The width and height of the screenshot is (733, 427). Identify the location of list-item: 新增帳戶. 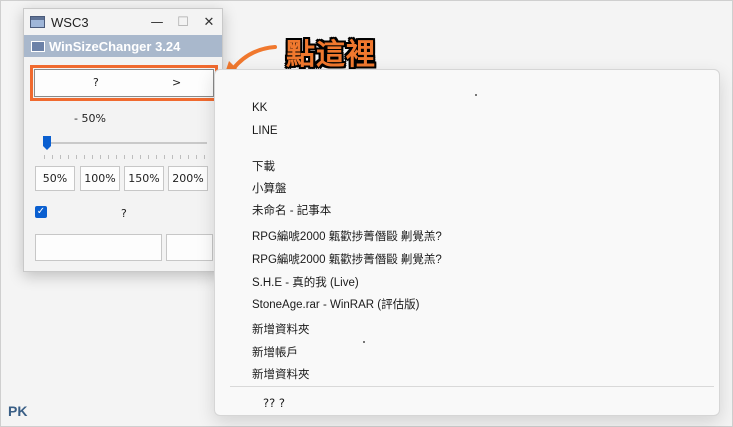
(275, 352).